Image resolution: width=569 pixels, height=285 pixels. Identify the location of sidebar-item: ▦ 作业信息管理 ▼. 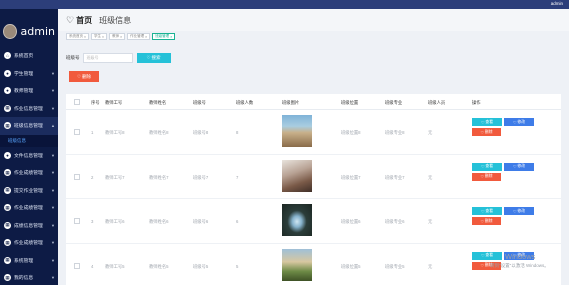
(29, 109).